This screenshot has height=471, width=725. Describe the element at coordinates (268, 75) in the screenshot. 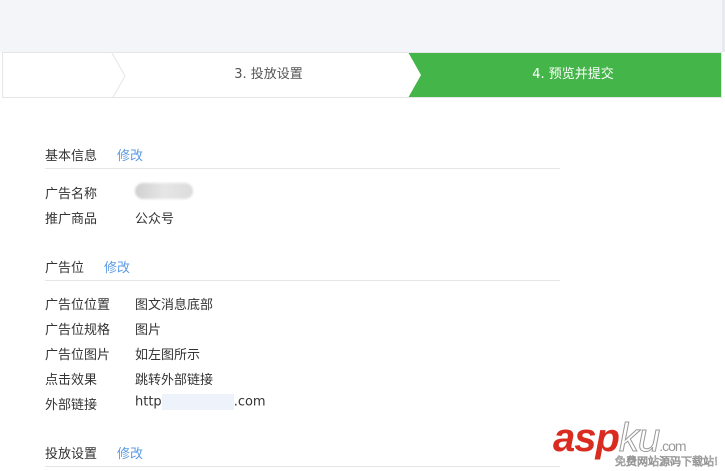

I see `step-3-delivery-settings: 3. 投放设置` at that location.